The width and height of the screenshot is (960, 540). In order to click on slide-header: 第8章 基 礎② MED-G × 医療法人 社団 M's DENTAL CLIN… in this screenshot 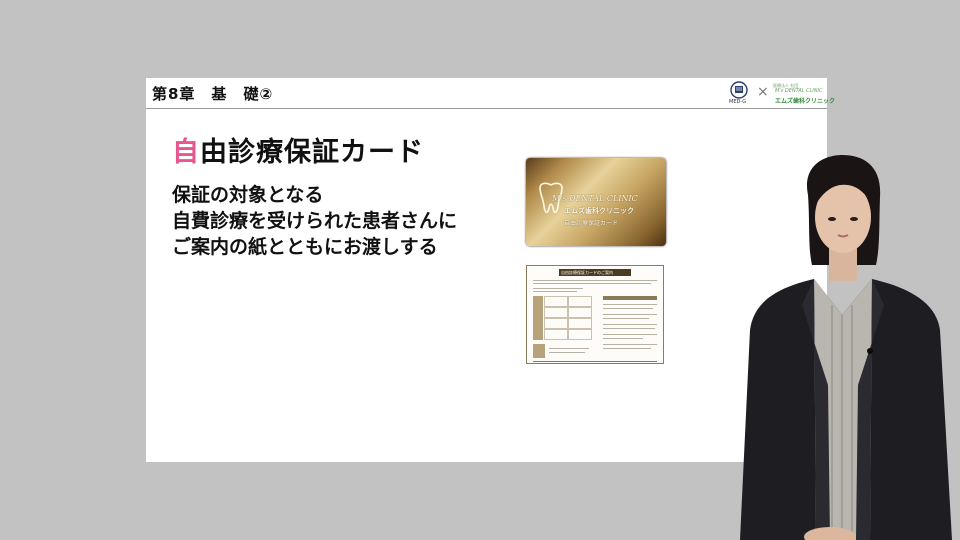, I will do `click(490, 93)`.